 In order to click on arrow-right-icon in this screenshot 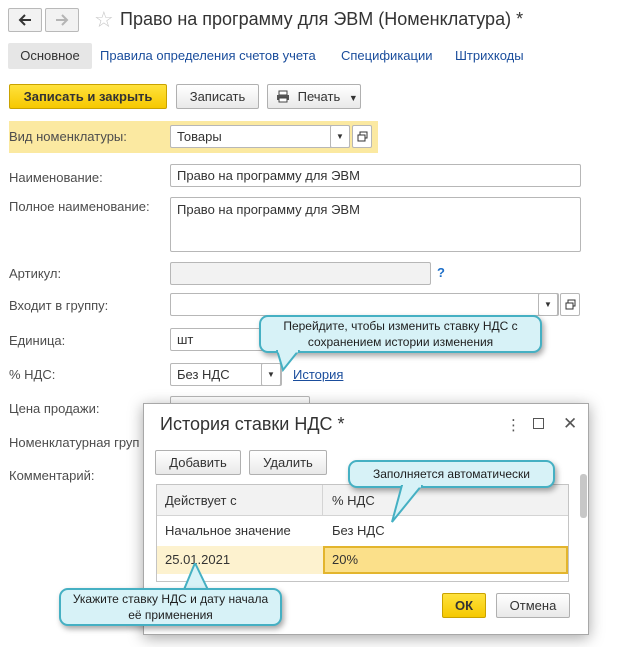, I will do `click(62, 20)`.